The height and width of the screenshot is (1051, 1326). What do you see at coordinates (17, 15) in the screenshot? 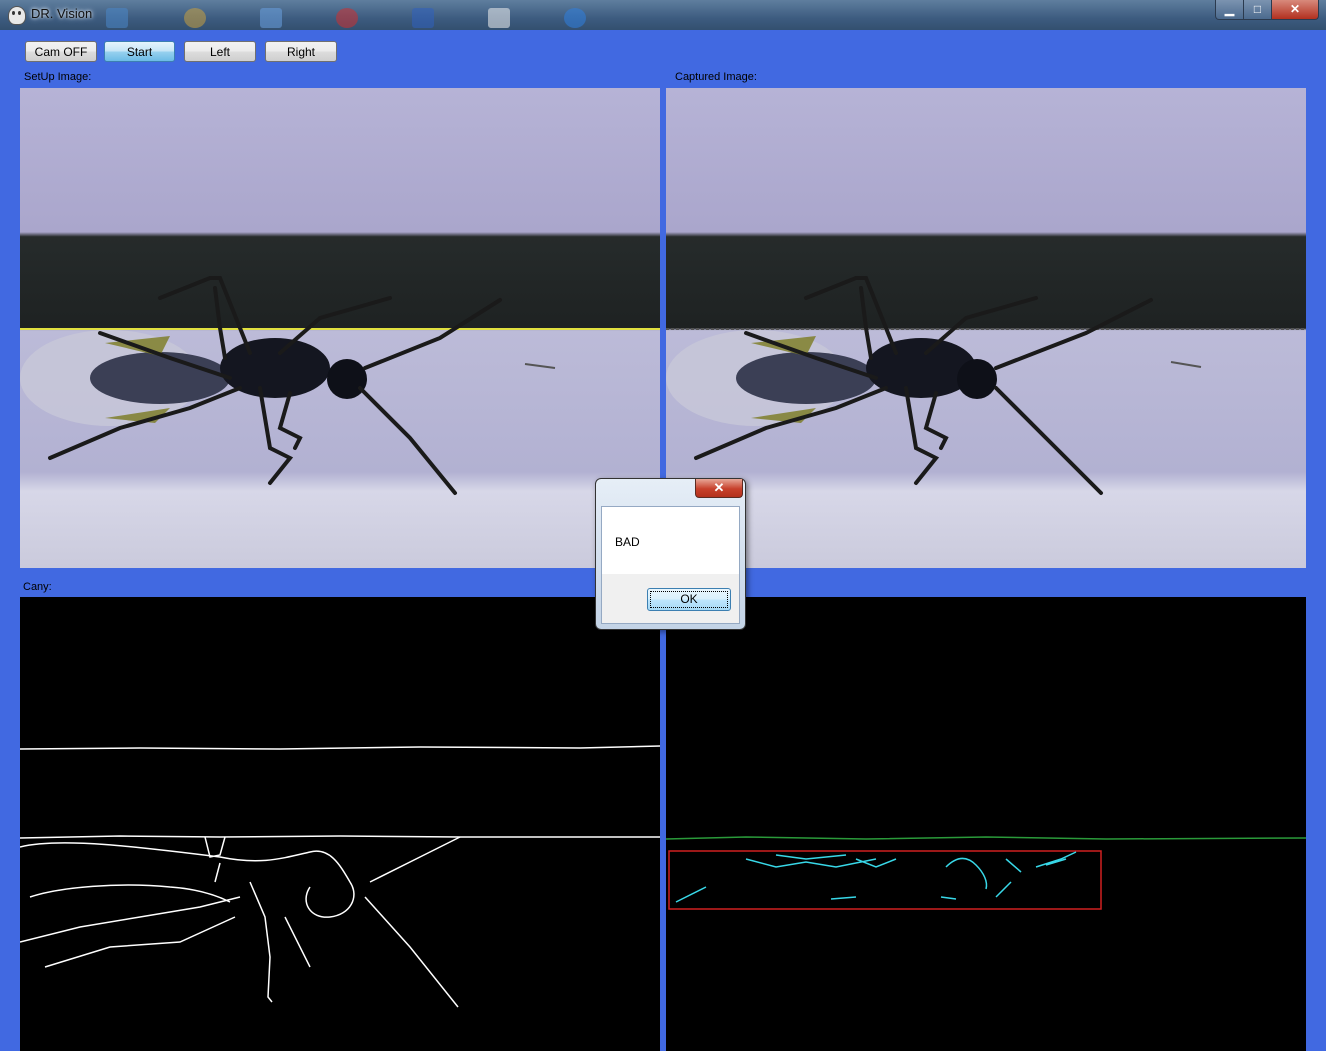
I see `app-skull-icon` at bounding box center [17, 15].